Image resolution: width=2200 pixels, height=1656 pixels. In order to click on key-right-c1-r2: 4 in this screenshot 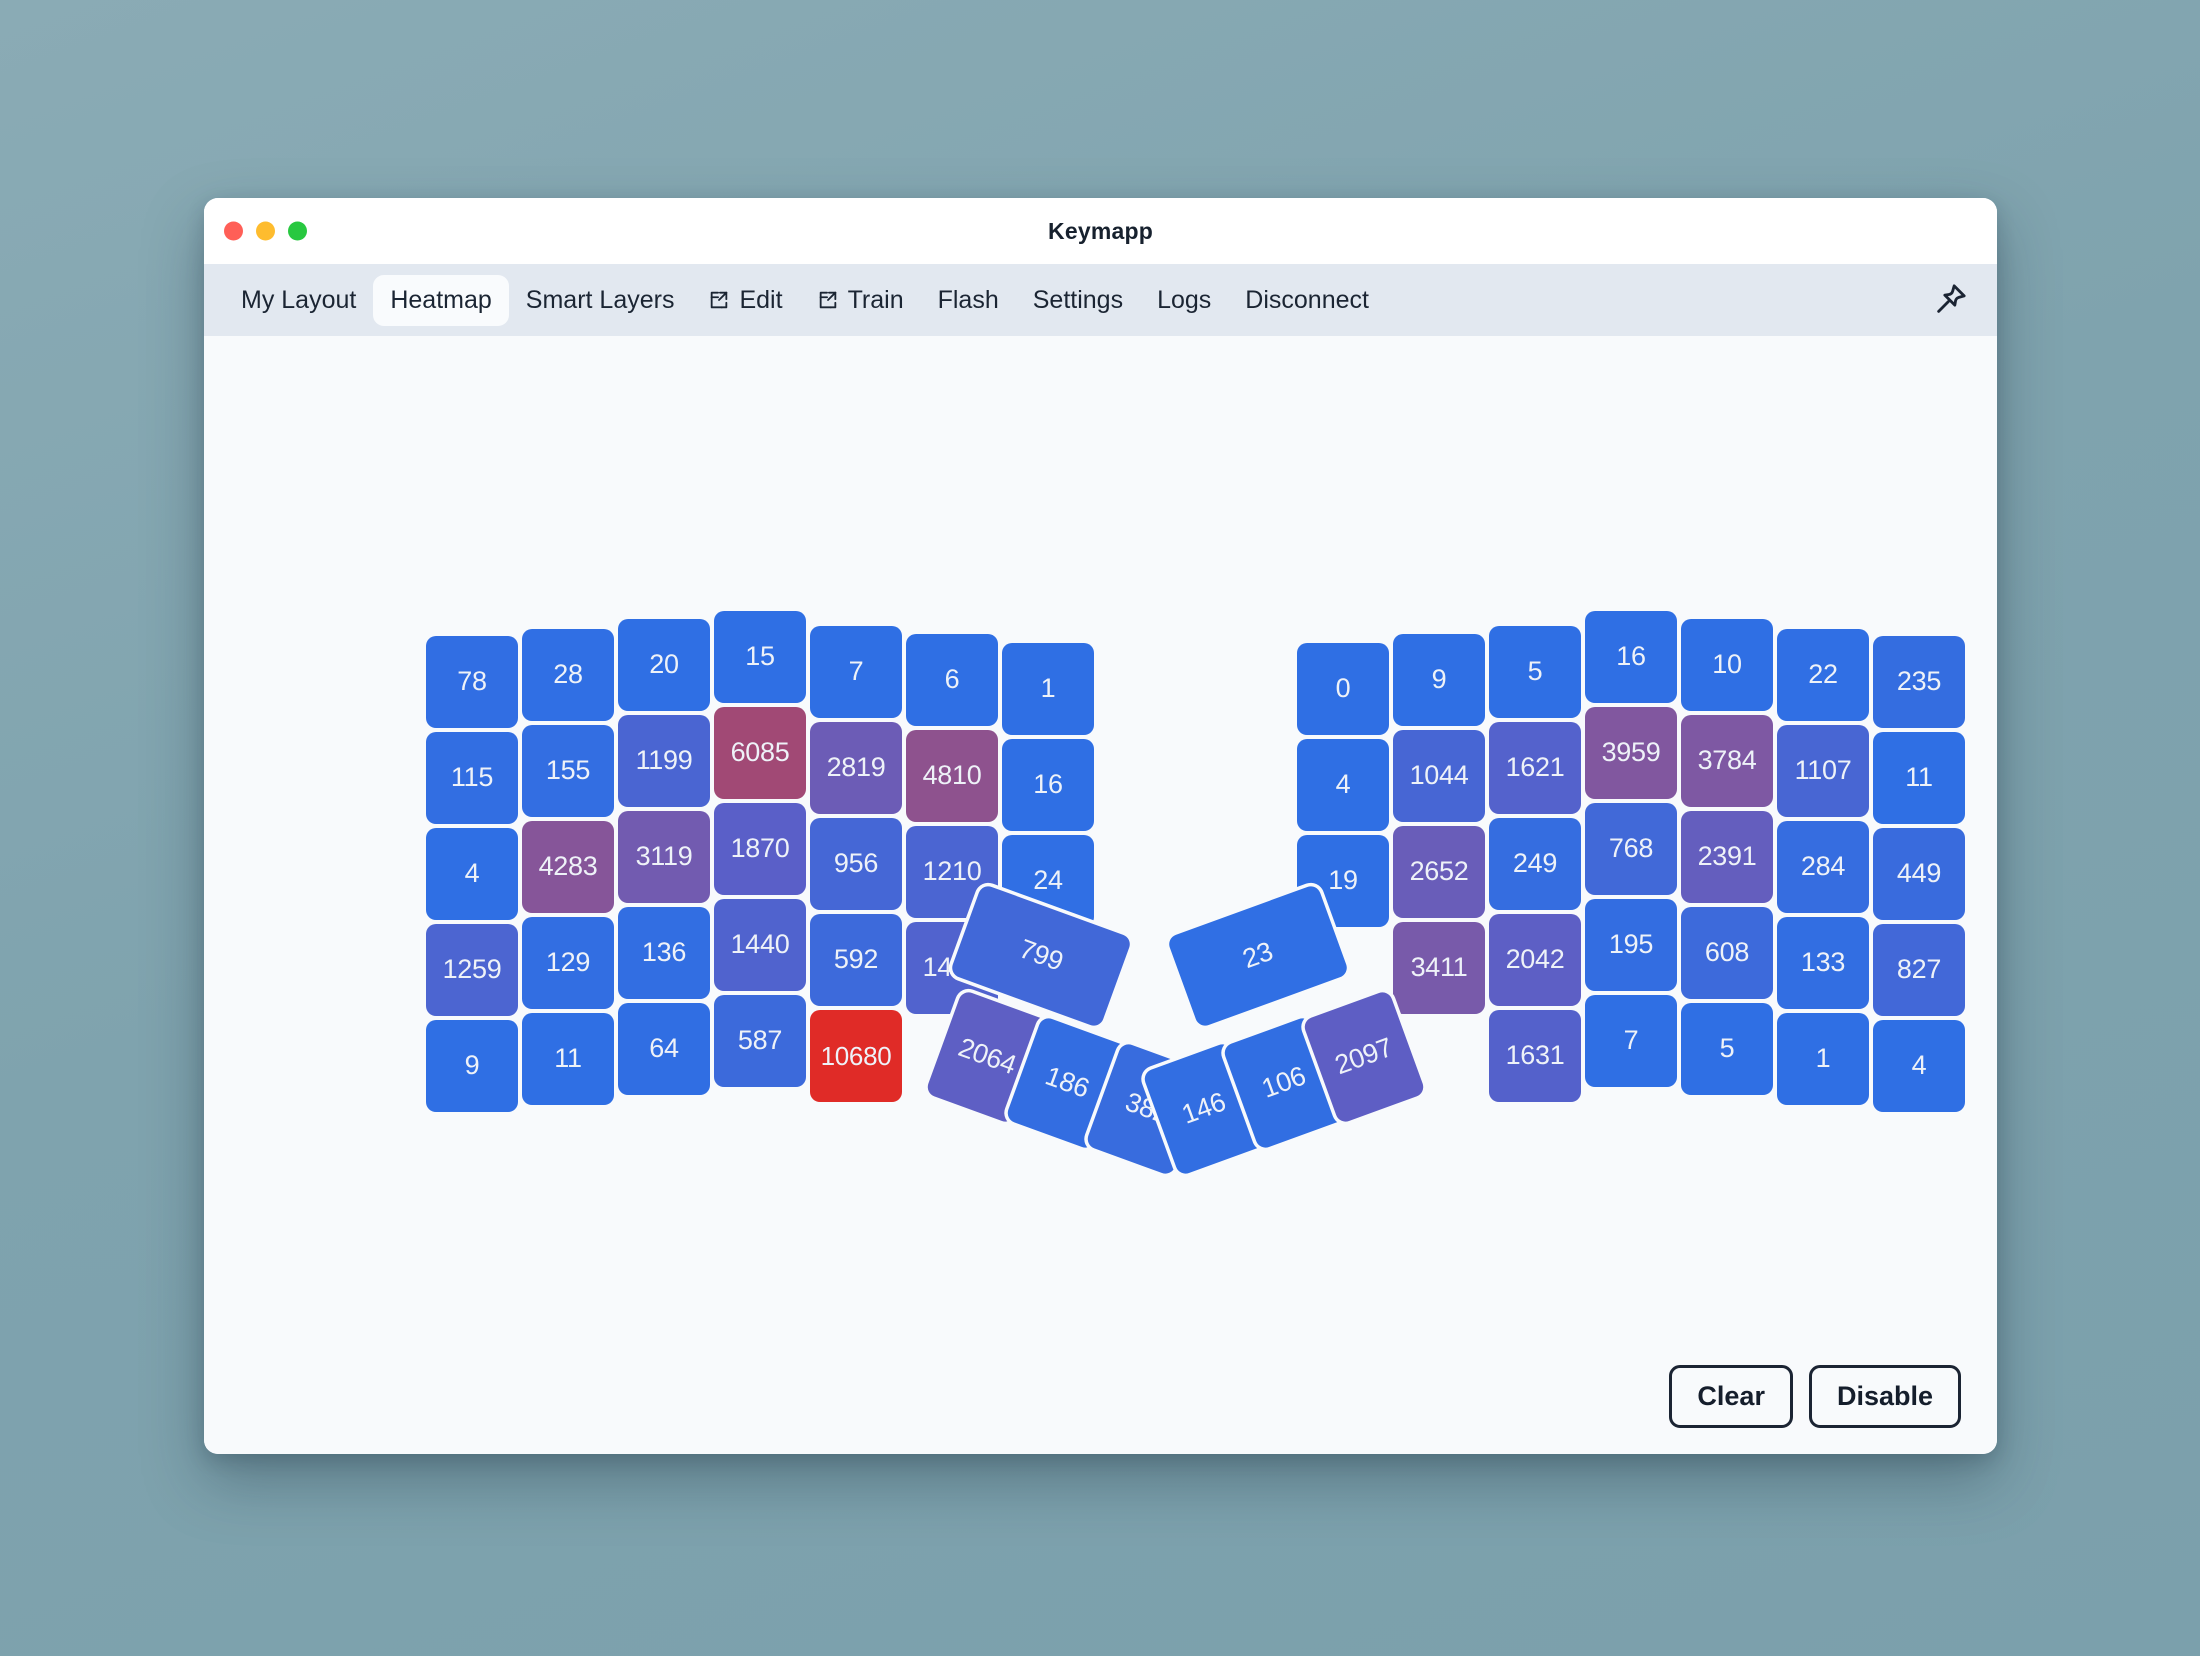, I will do `click(1343, 785)`.